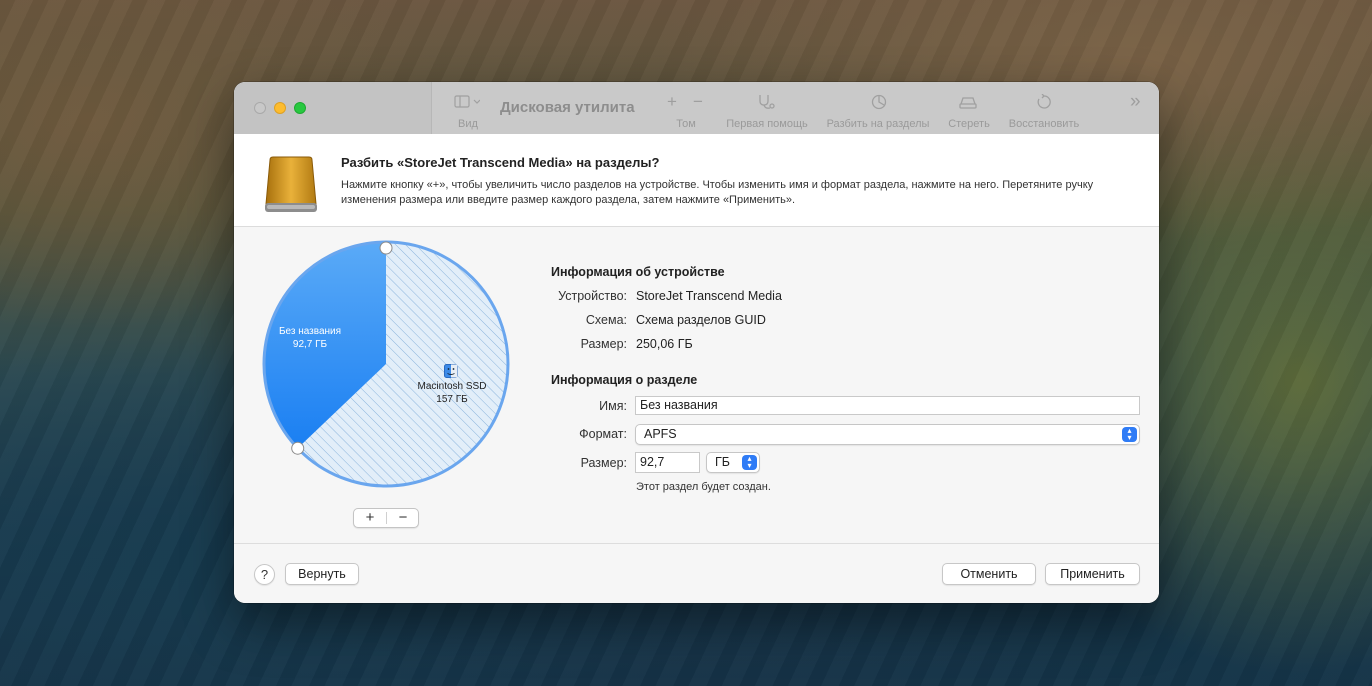 The width and height of the screenshot is (1372, 686). I want to click on add-remove-partition-control: + −, so click(386, 518).